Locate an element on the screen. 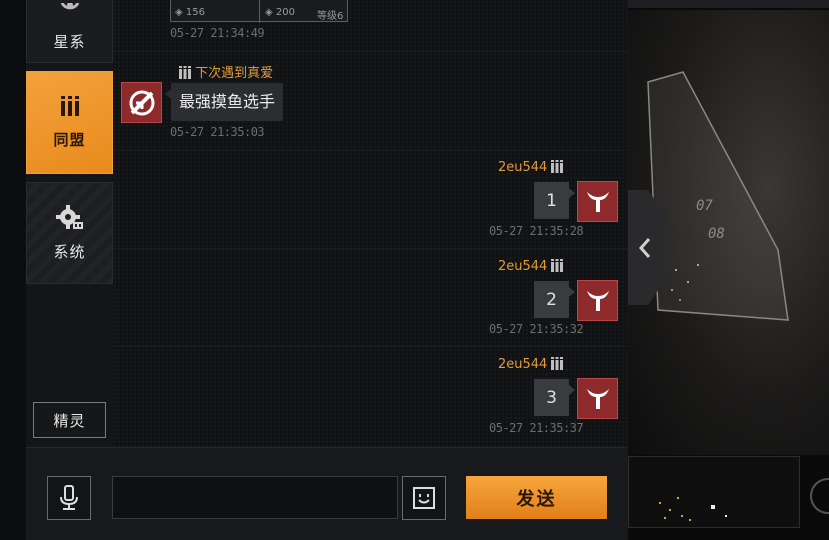 Image resolution: width=829 pixels, height=540 pixels. galaxy-icon is located at coordinates (70, 13).